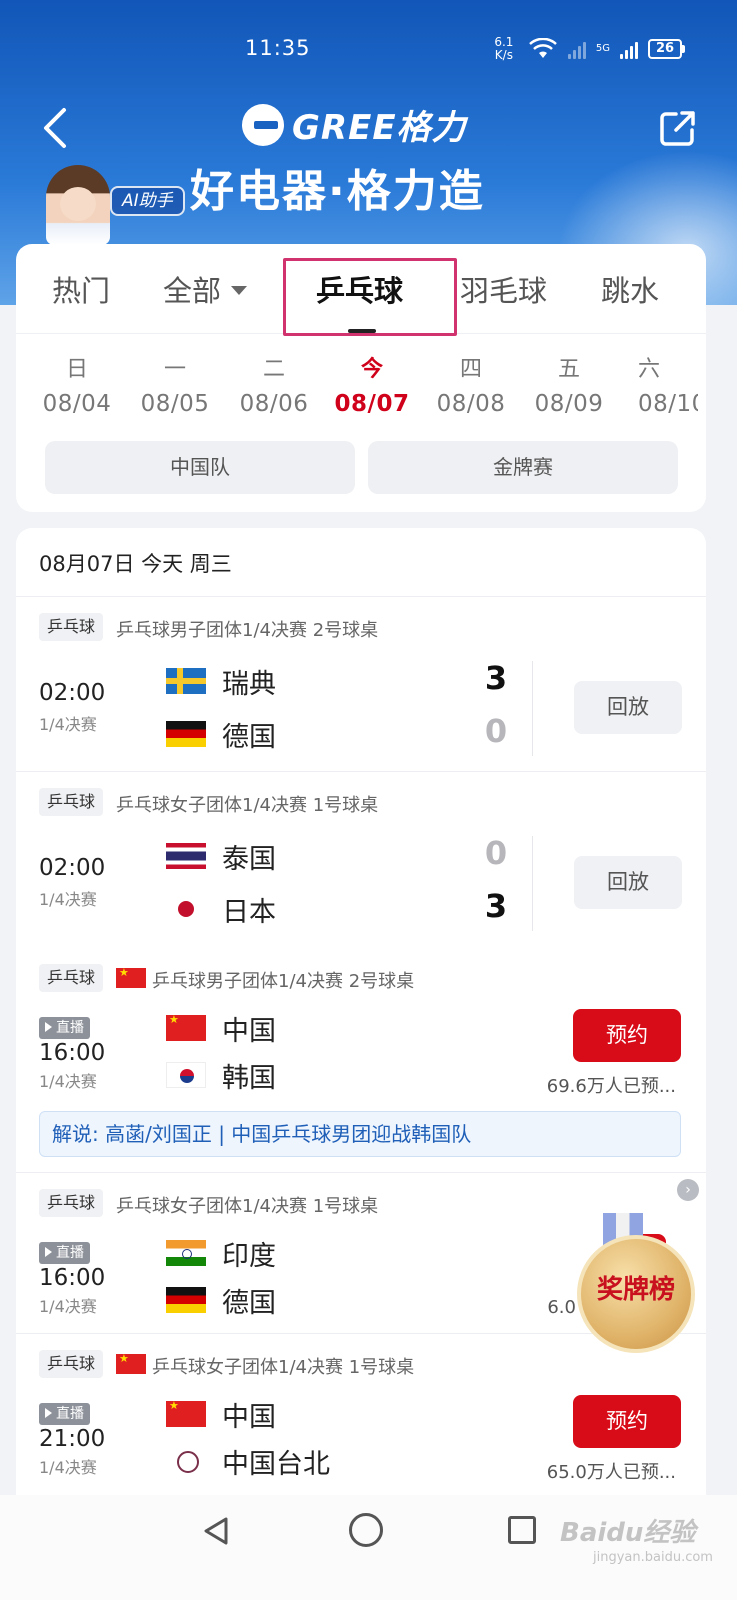  I want to click on tab-hot: 热门, so click(81, 289).